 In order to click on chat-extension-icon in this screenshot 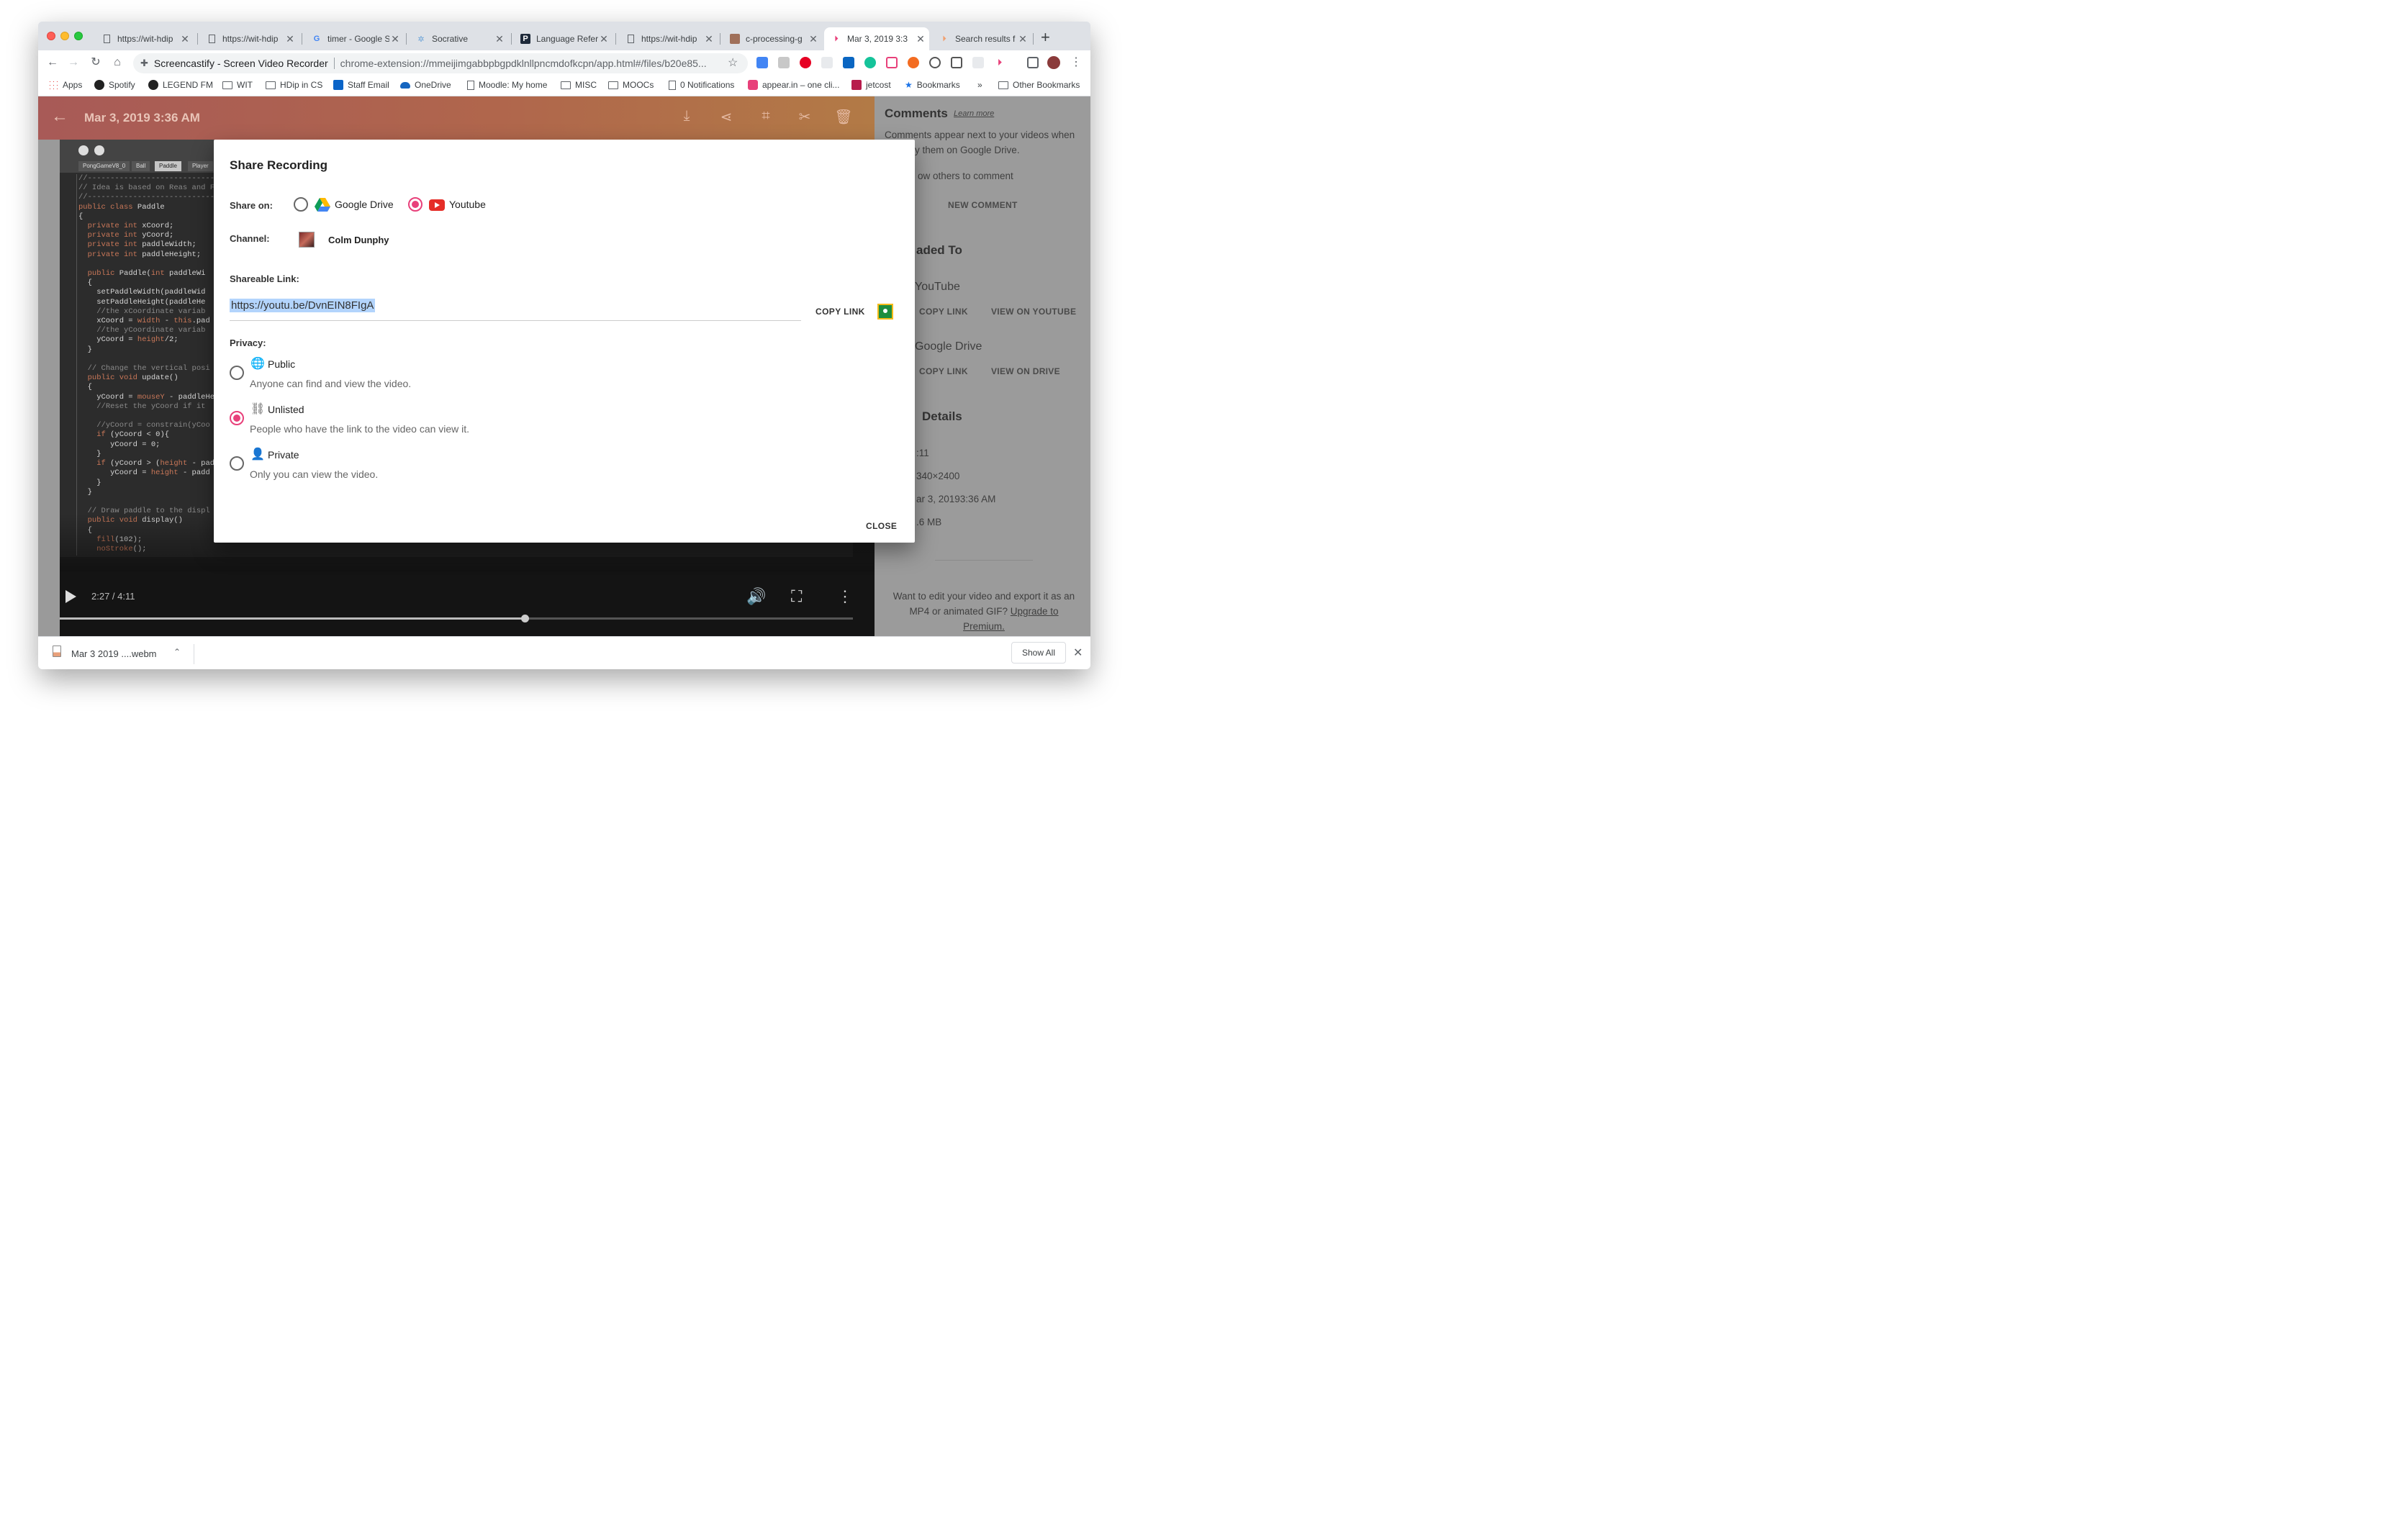, I will do `click(784, 62)`.